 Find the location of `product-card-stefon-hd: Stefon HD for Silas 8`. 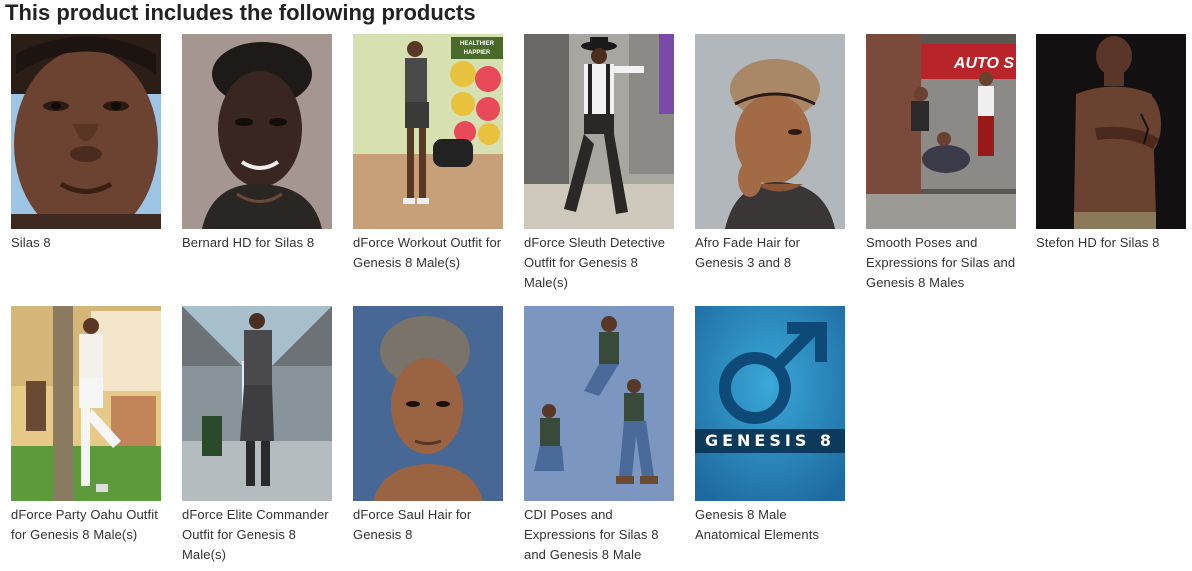

product-card-stefon-hd: Stefon HD for Silas 8 is located at coordinates (1111, 143).